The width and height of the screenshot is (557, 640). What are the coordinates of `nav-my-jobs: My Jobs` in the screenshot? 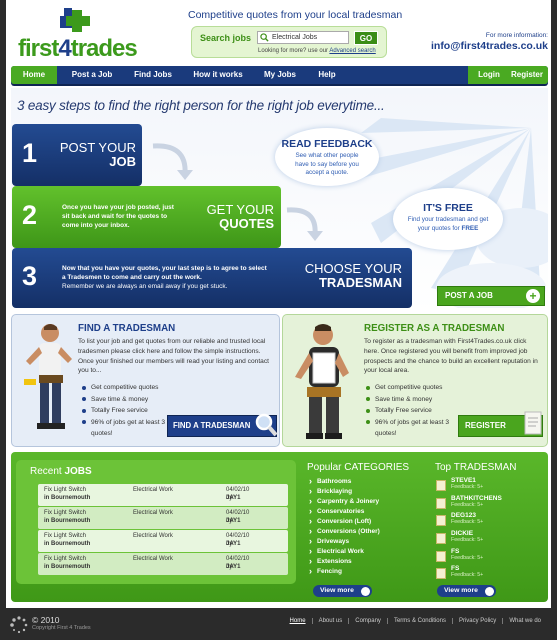 It's located at (280, 75).